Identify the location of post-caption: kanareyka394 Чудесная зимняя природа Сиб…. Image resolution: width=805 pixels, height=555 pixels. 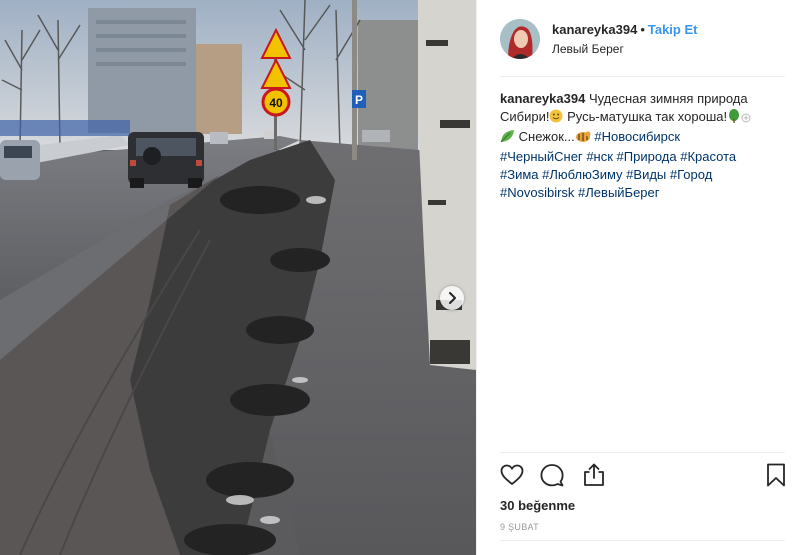
(645, 146).